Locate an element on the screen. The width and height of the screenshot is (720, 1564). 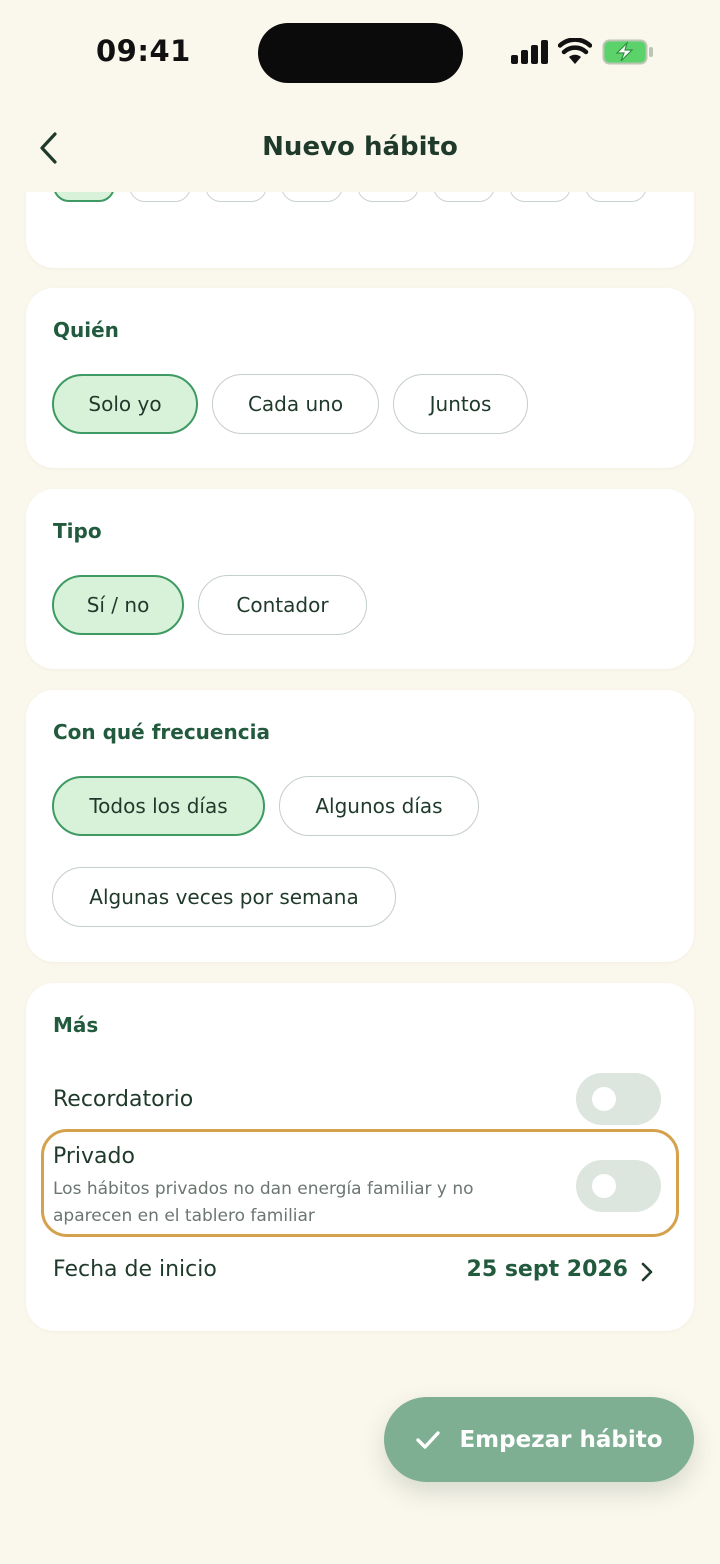
who-option-cada-uno: Cada uno is located at coordinates (295, 404).